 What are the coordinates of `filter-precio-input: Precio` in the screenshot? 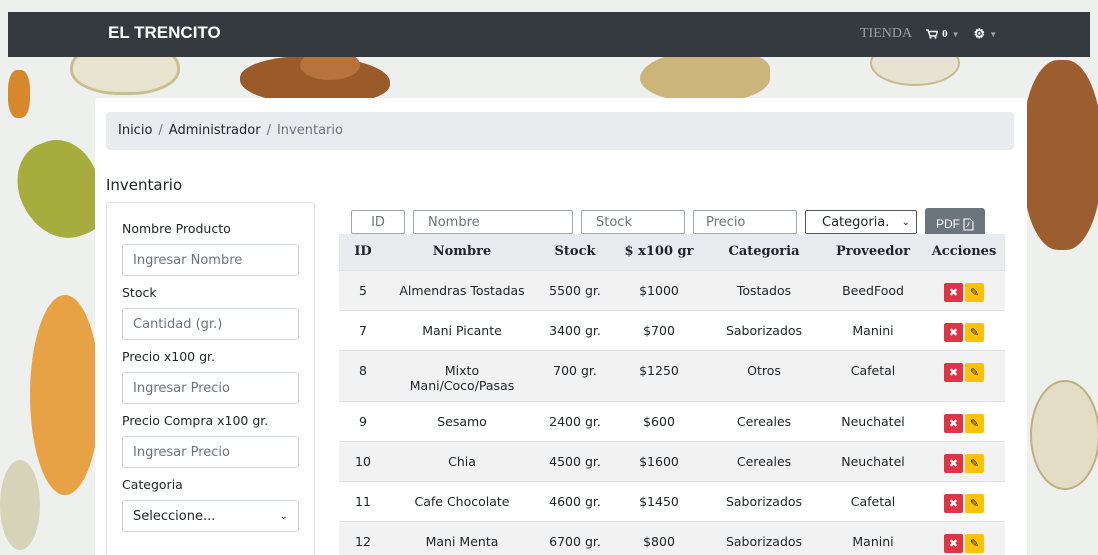 It's located at (745, 222).